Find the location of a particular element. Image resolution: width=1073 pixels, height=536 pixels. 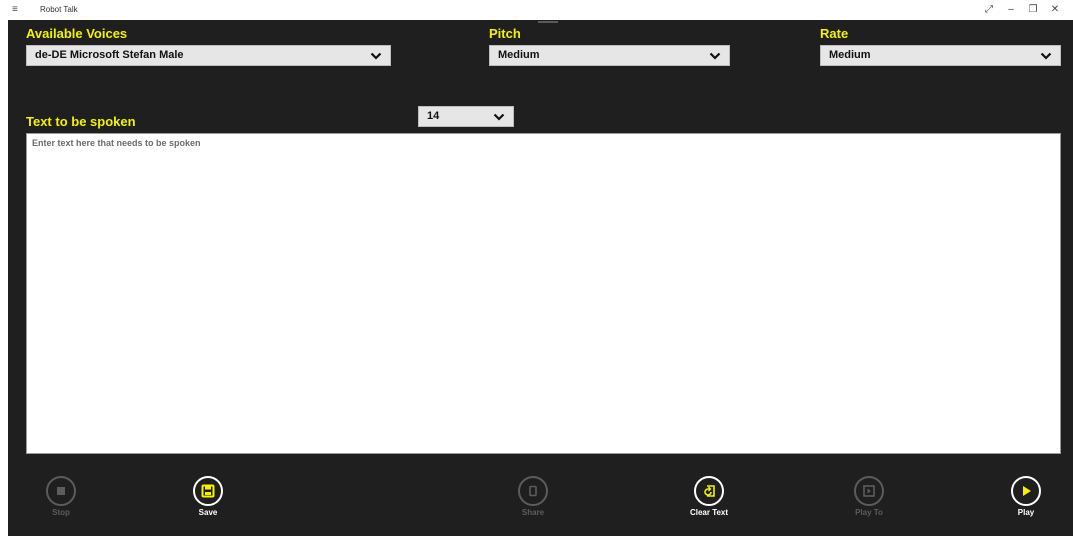

font-size-selected-value: 14 is located at coordinates (433, 116).